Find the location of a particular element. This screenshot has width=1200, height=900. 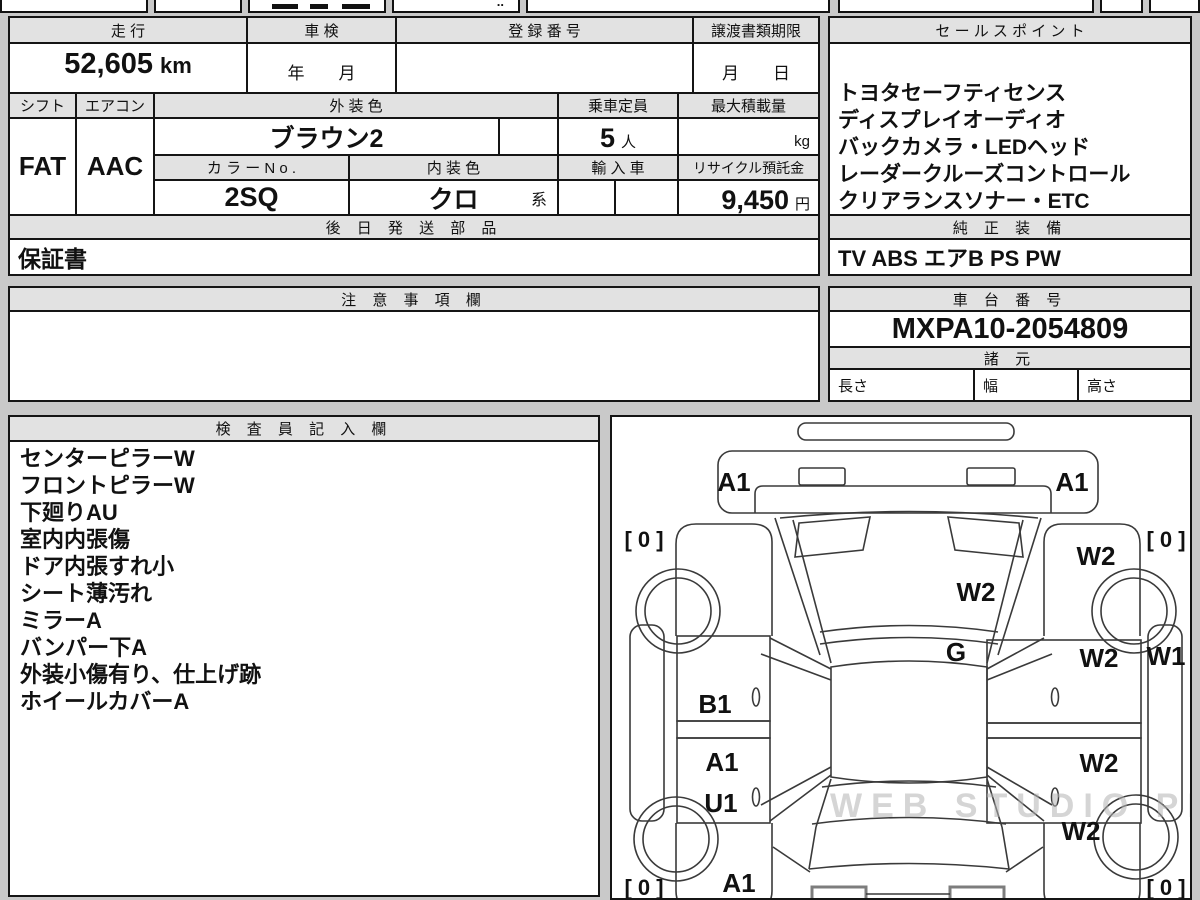

sales-point: レーダークルーズコントロール is located at coordinates (984, 174).